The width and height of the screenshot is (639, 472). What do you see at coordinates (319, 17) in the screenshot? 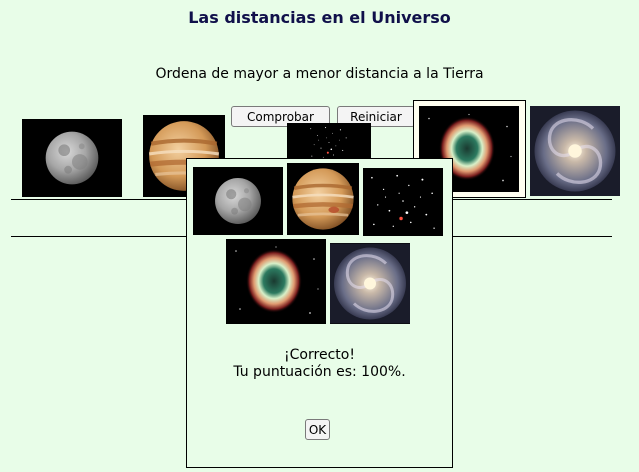
I see `page-title: Las distancias en el Universo` at bounding box center [319, 17].